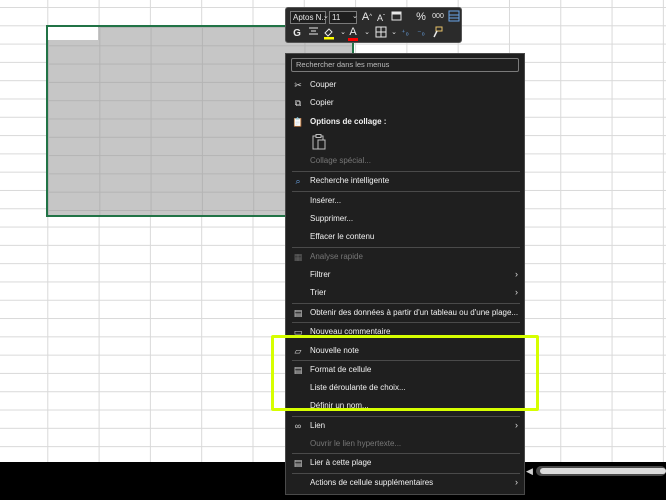 Image resolution: width=666 pixels, height=500 pixels. What do you see at coordinates (298, 85) in the screenshot?
I see `scissors-icon: ✂` at bounding box center [298, 85].